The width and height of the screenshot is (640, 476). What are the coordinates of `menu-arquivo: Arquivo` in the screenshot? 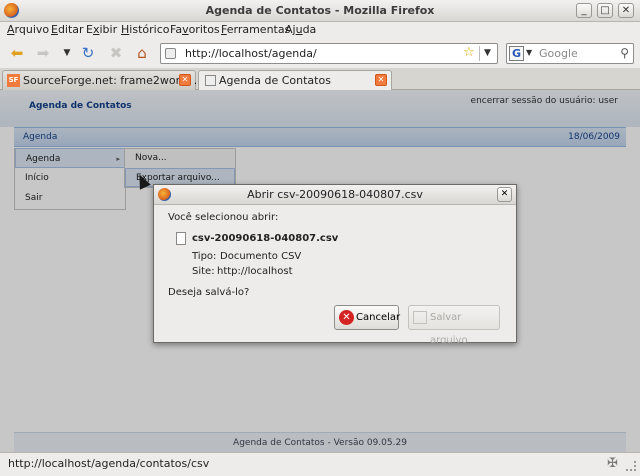 It's located at (28, 29).